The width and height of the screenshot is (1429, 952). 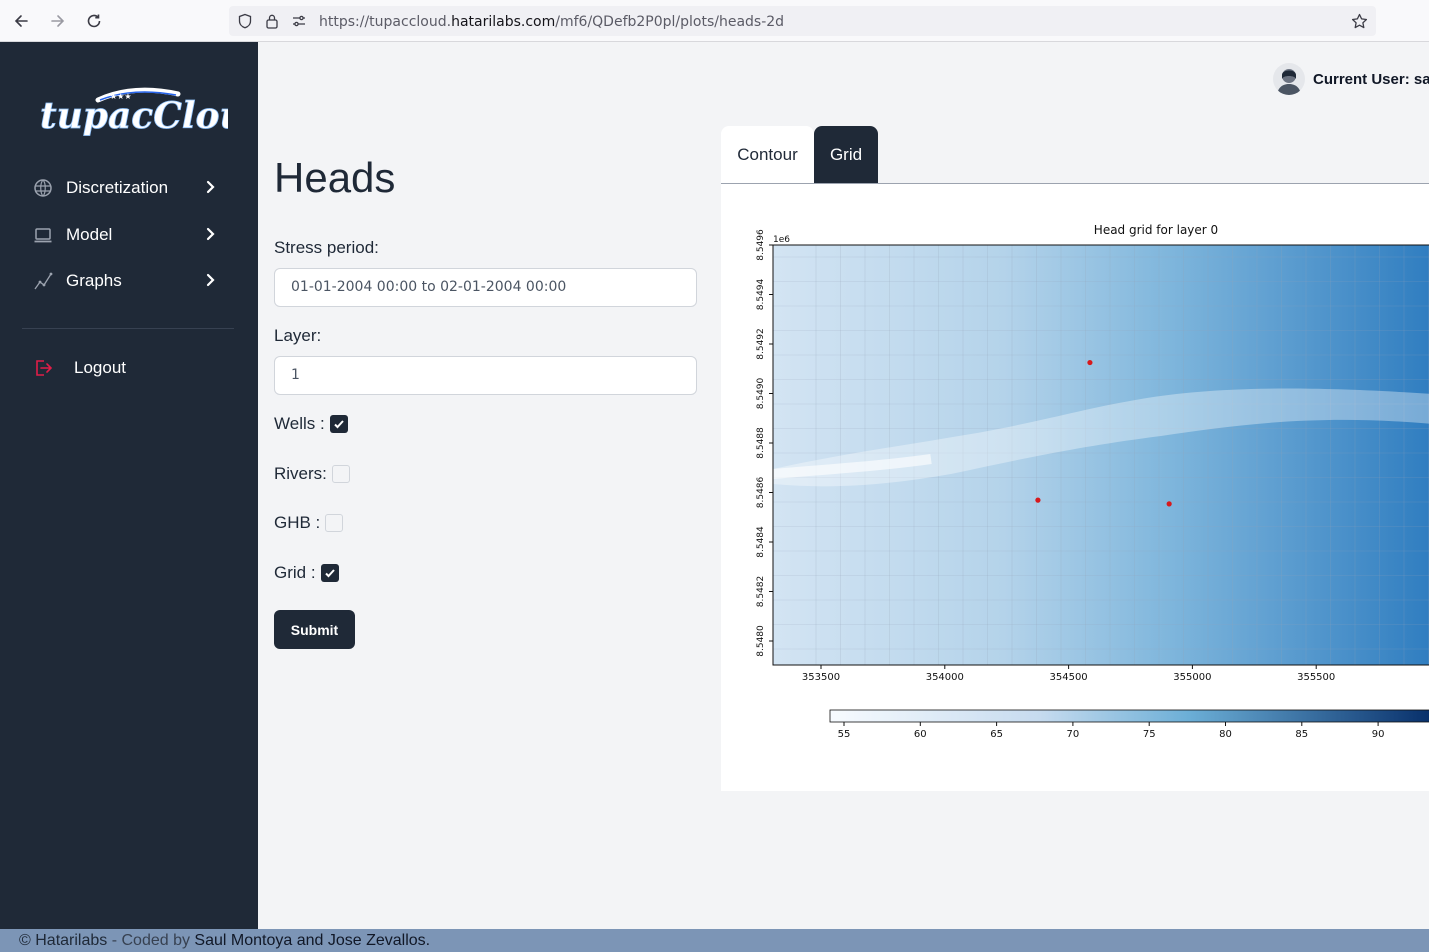 I want to click on tab-contour: Contour, so click(x=767, y=154).